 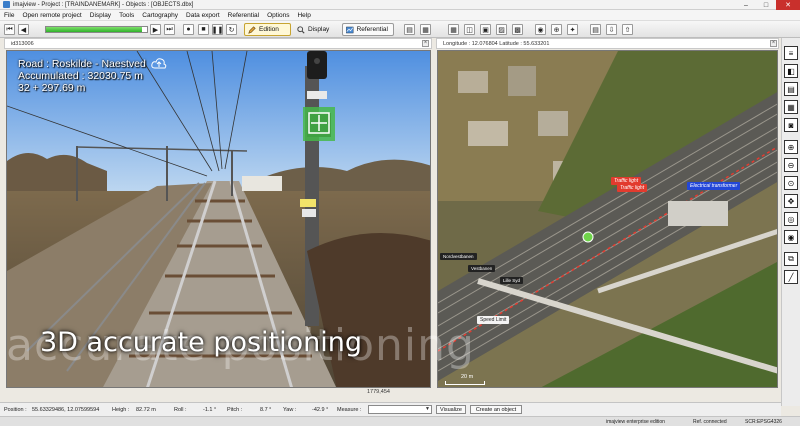 What do you see at coordinates (66, 410) in the screenshot?
I see `position-value: 55.63329486, 12.07599594` at bounding box center [66, 410].